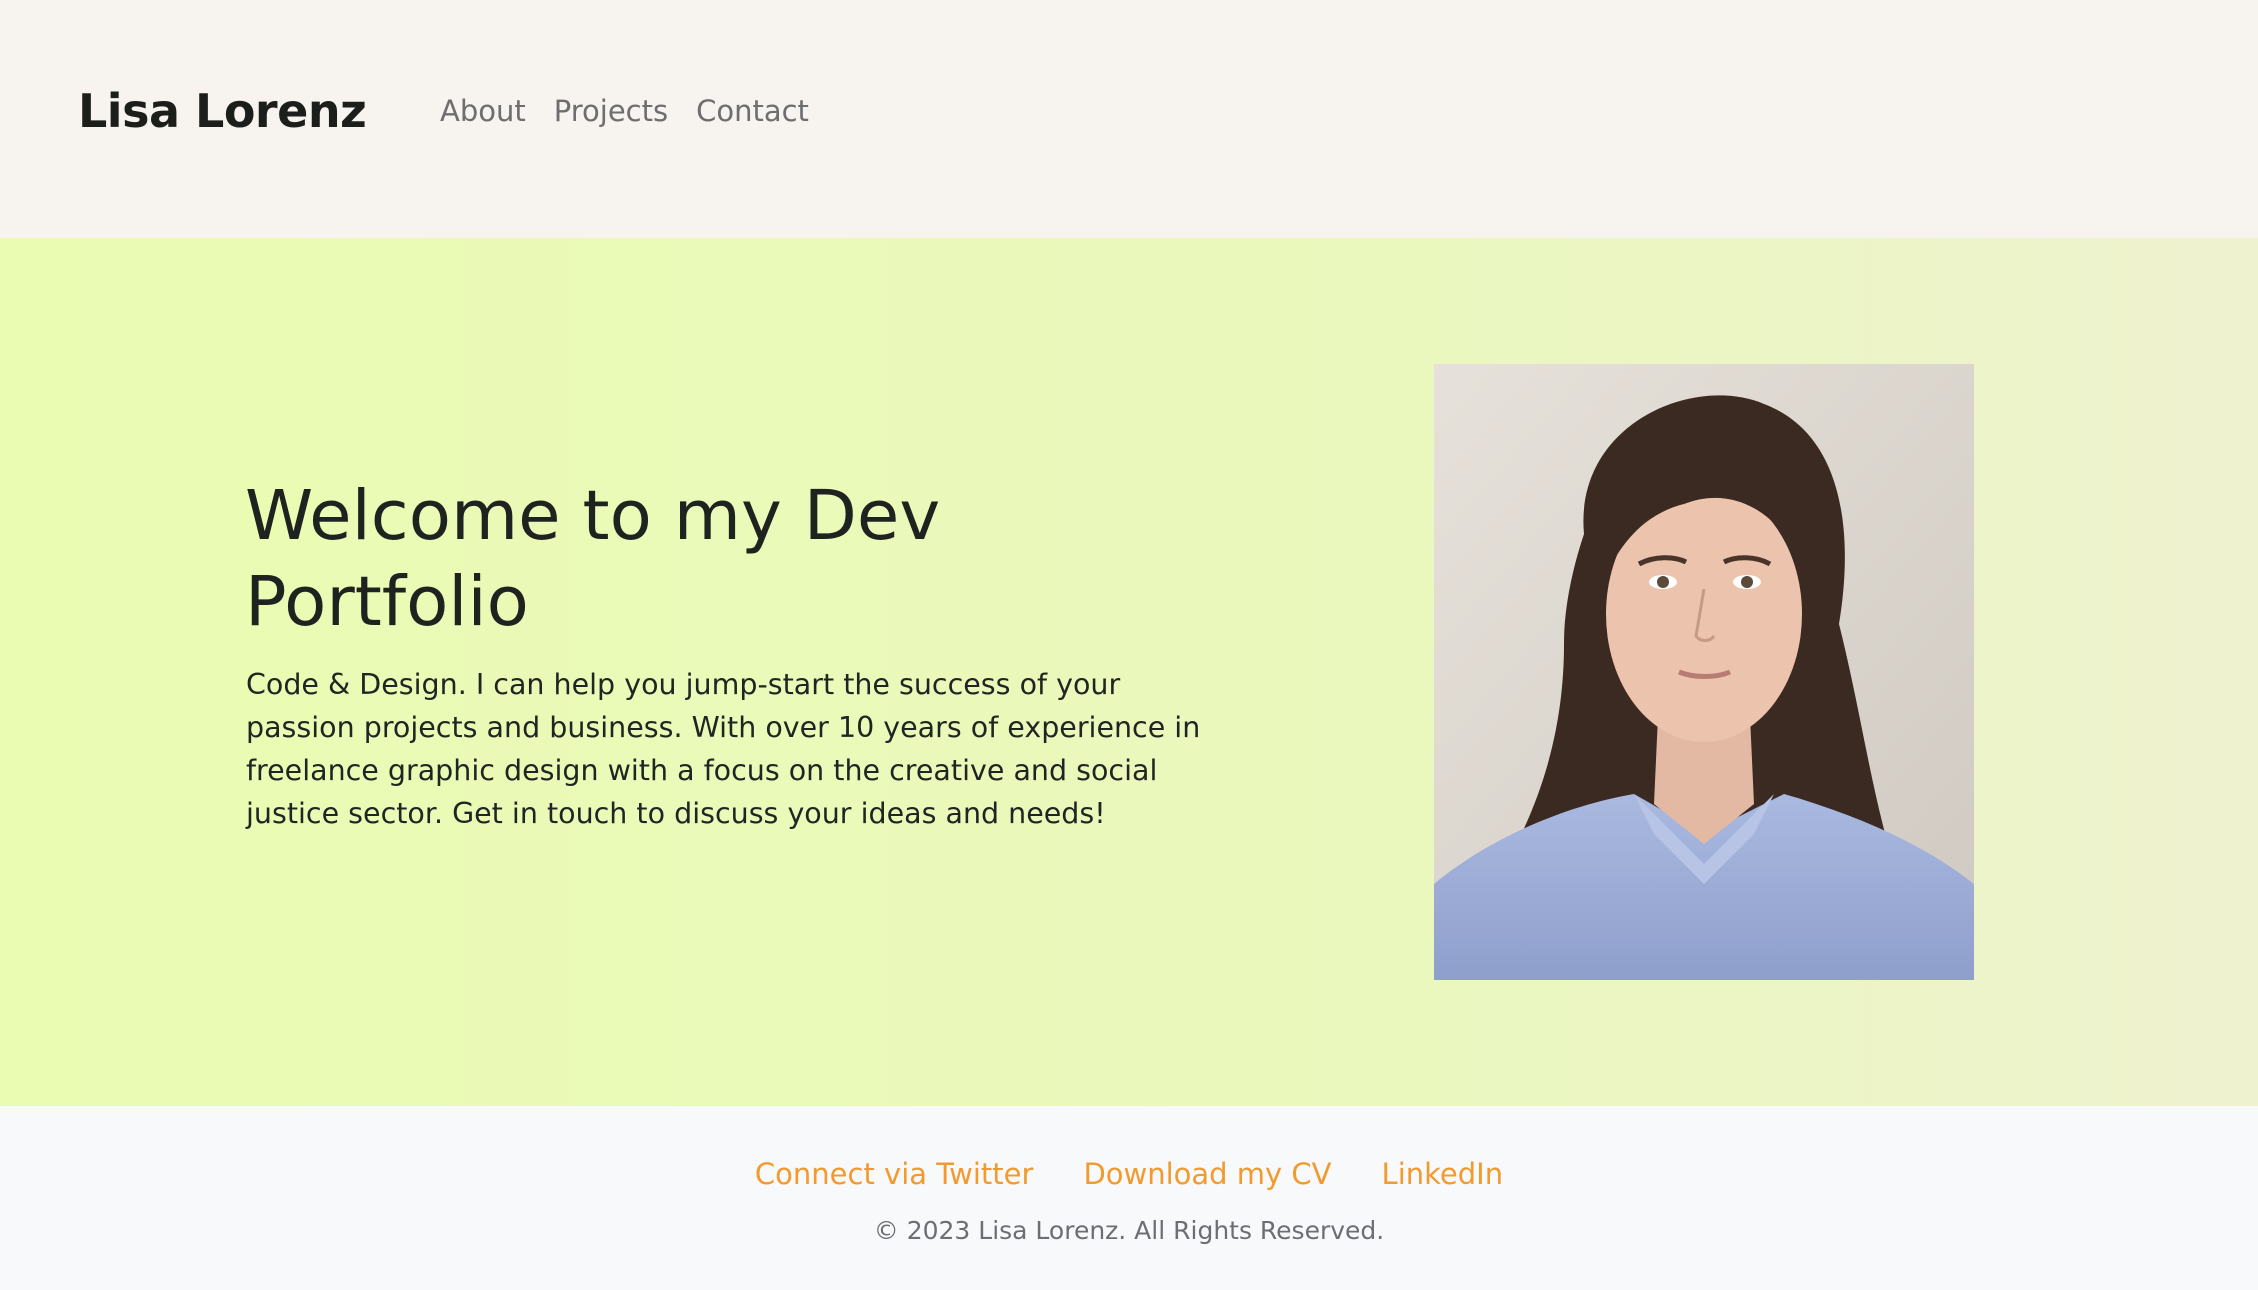 The height and width of the screenshot is (1290, 2258). I want to click on portrait-photo, so click(1704, 672).